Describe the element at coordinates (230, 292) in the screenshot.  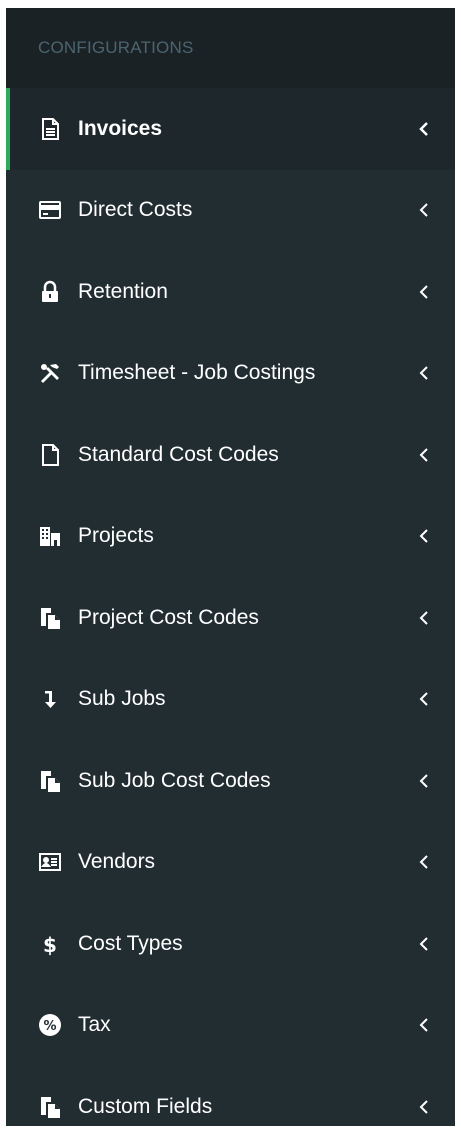
I see `sidebar-item-retention: Retention` at that location.